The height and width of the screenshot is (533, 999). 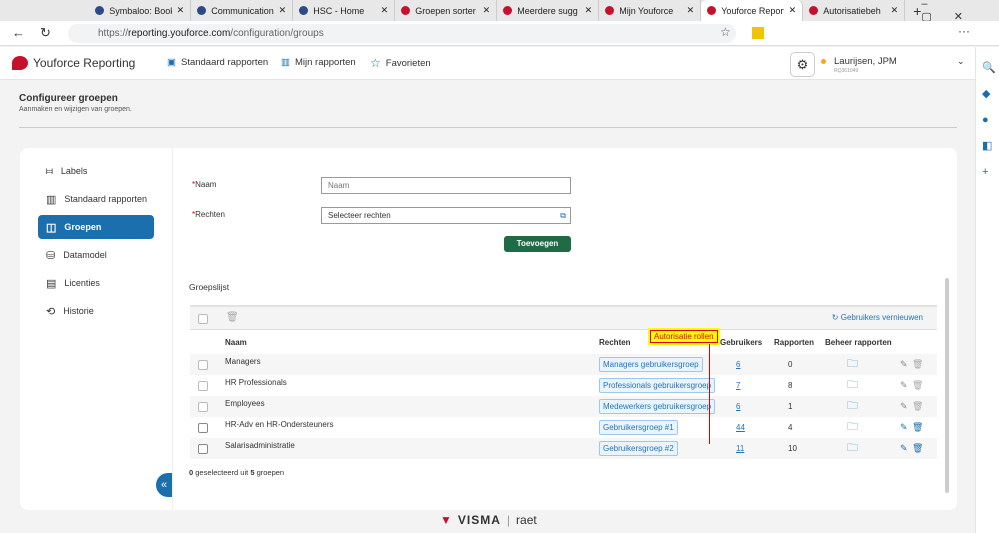 What do you see at coordinates (953, 11) in the screenshot?
I see `window-controls: –▢✕` at bounding box center [953, 11].